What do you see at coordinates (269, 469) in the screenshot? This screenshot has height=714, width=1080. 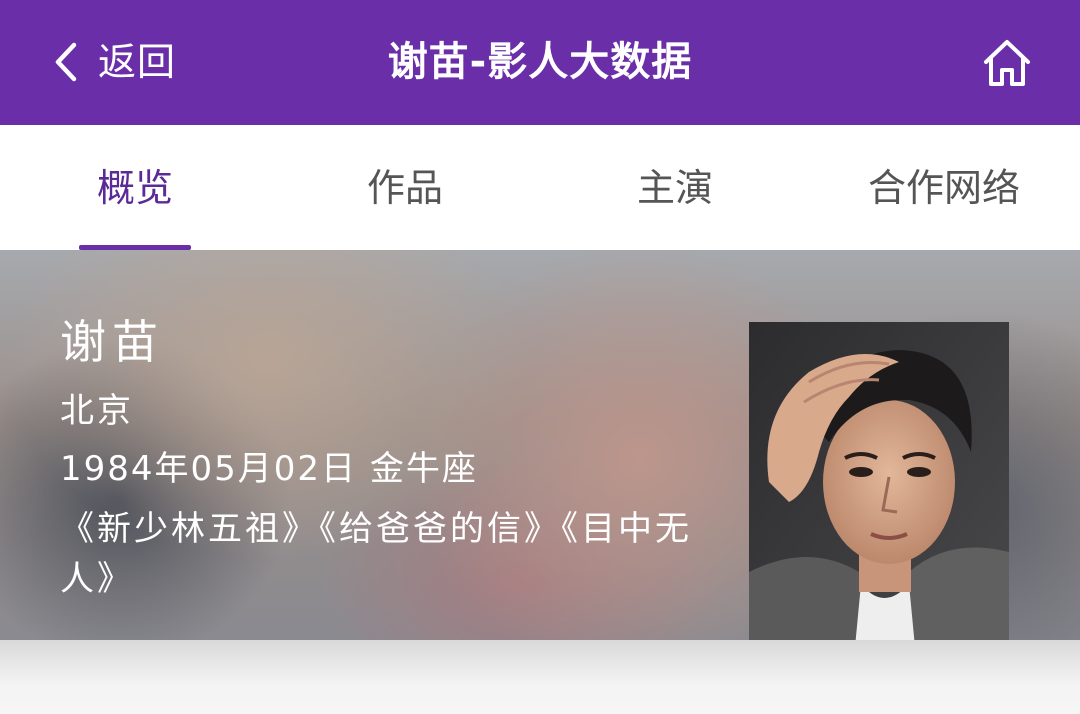 I see `actor-birthdate: 1984年05月02日 金牛座` at bounding box center [269, 469].